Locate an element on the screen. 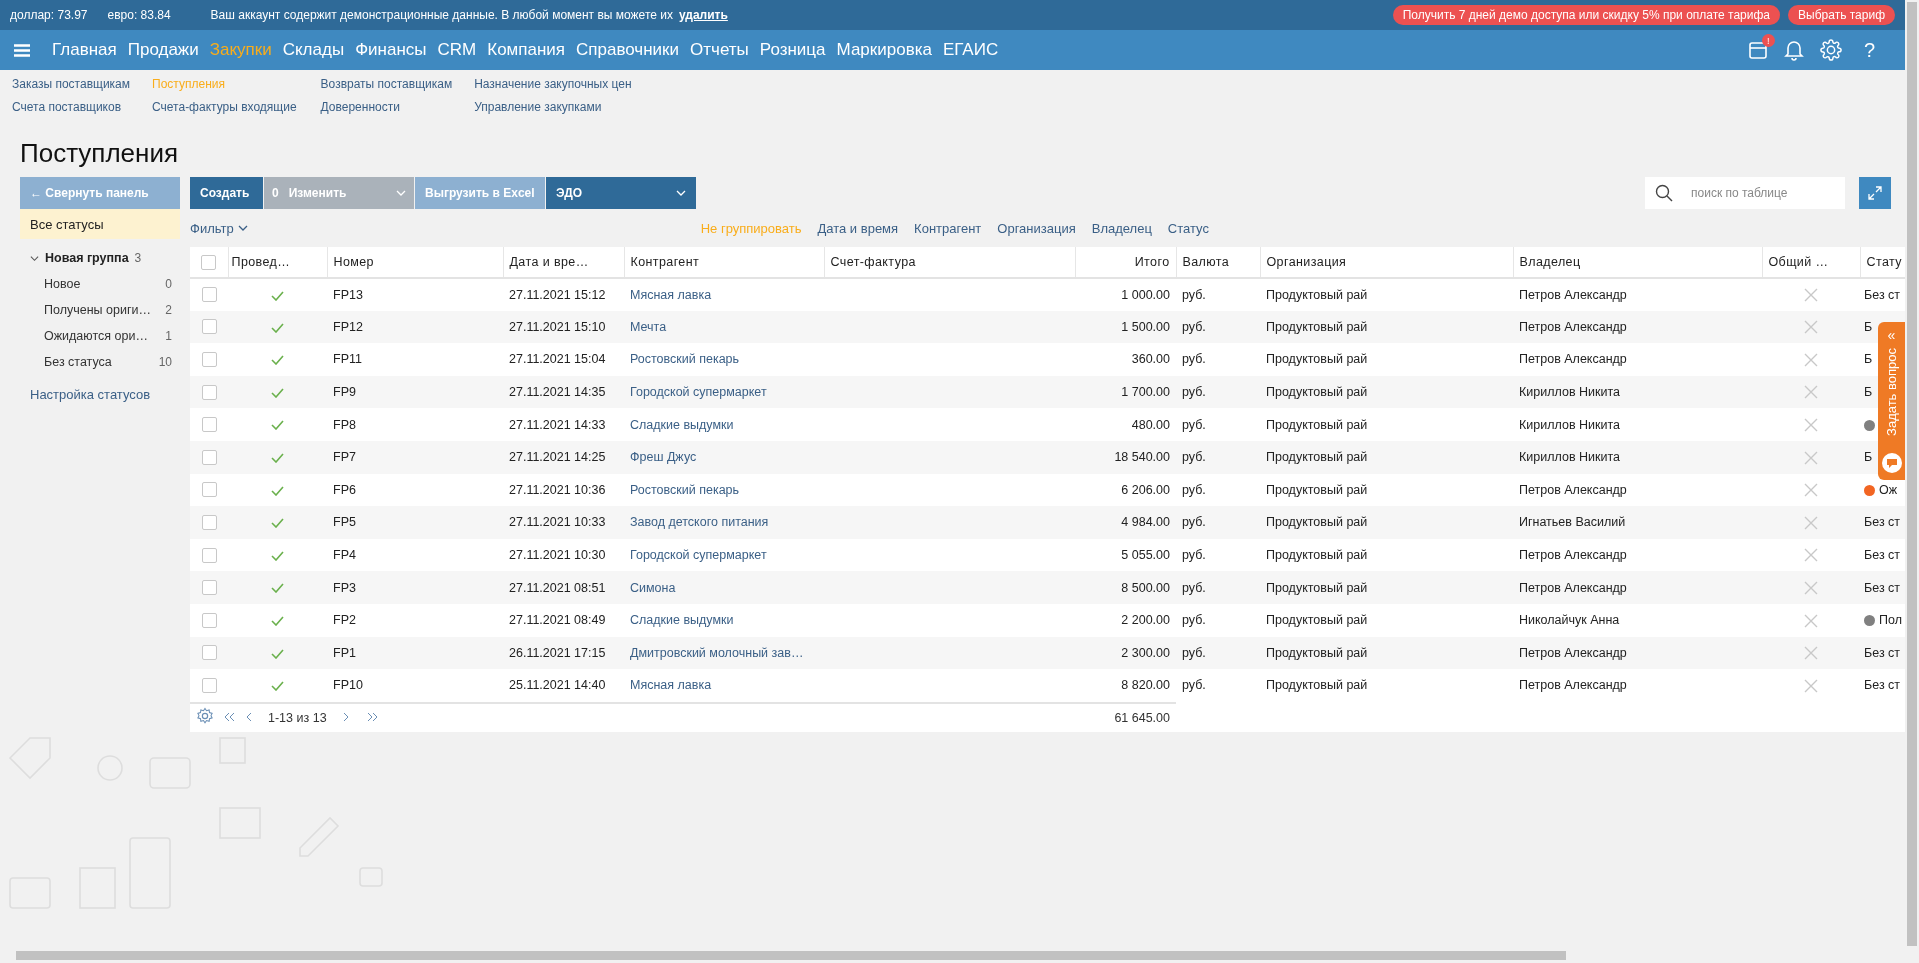 The width and height of the screenshot is (1919, 963). choose-tariff-button: Выбрать тариф is located at coordinates (1841, 15).